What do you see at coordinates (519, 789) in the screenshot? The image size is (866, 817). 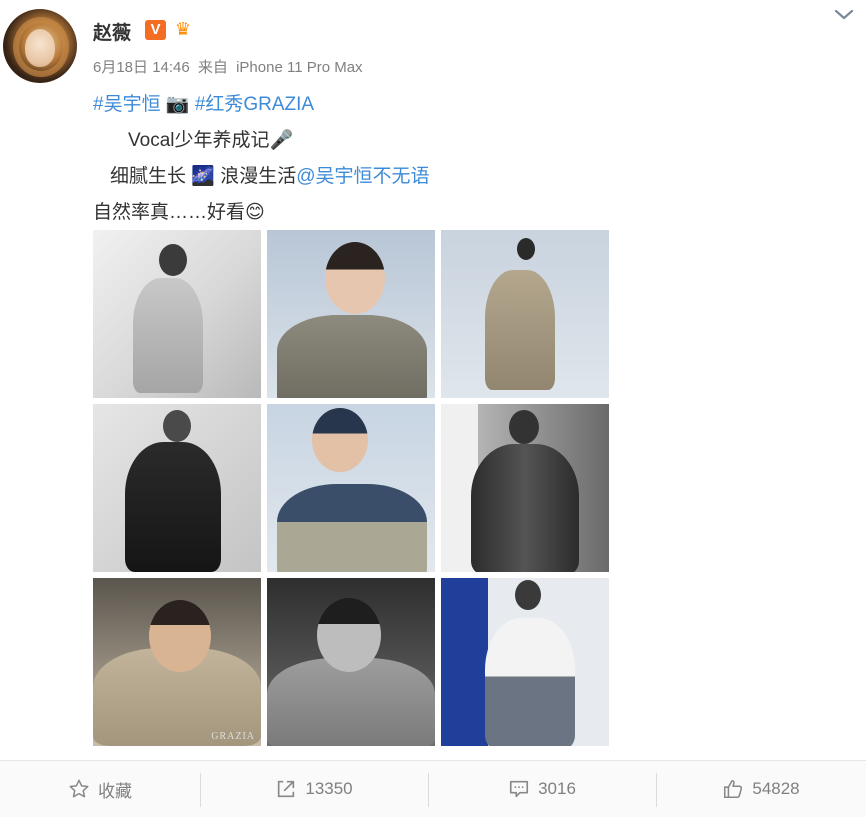 I see `comment-icon` at bounding box center [519, 789].